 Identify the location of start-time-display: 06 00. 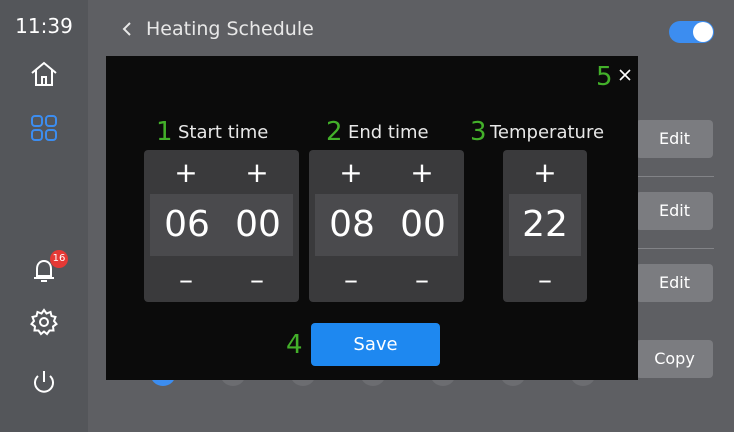
(221, 225).